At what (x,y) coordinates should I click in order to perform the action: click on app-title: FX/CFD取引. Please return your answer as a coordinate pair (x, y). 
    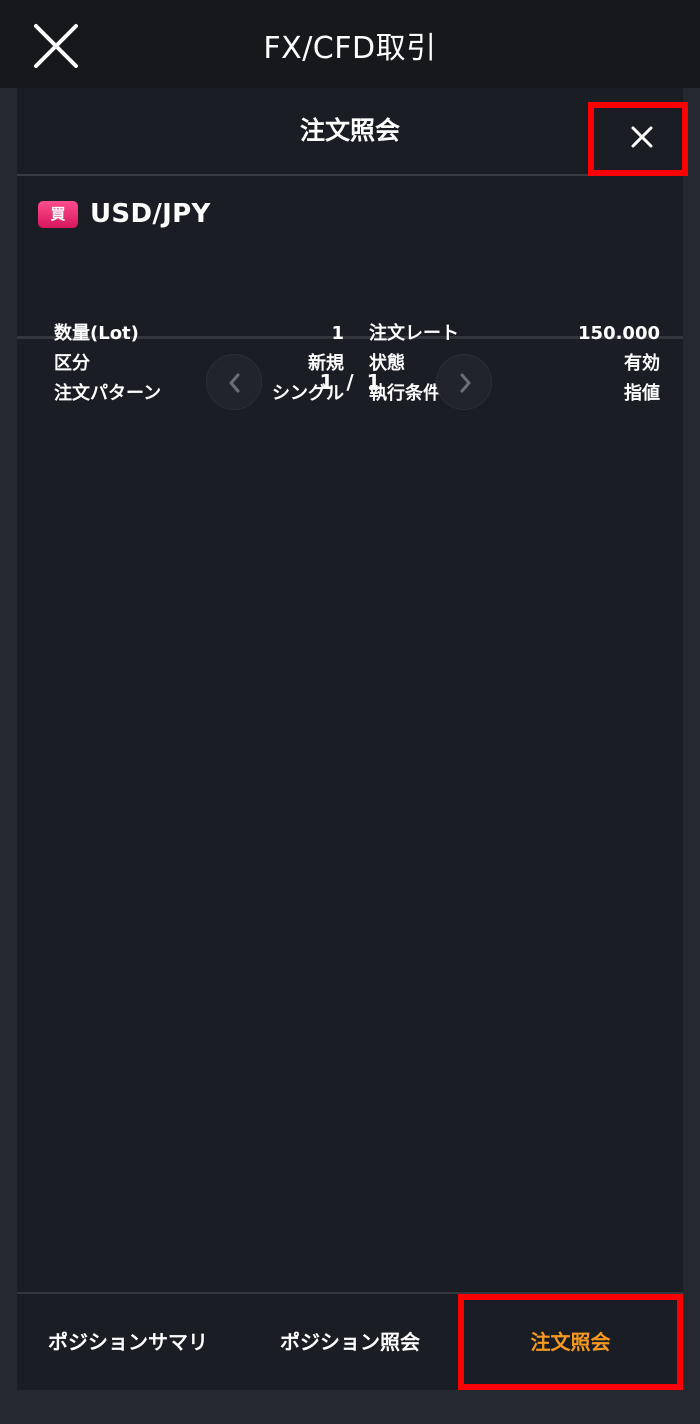
    Looking at the image, I should click on (350, 48).